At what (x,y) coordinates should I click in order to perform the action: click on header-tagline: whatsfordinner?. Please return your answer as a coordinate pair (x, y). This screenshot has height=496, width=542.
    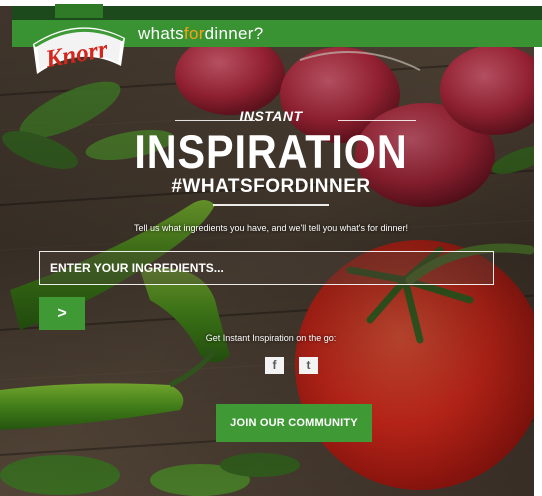
    Looking at the image, I should click on (201, 33).